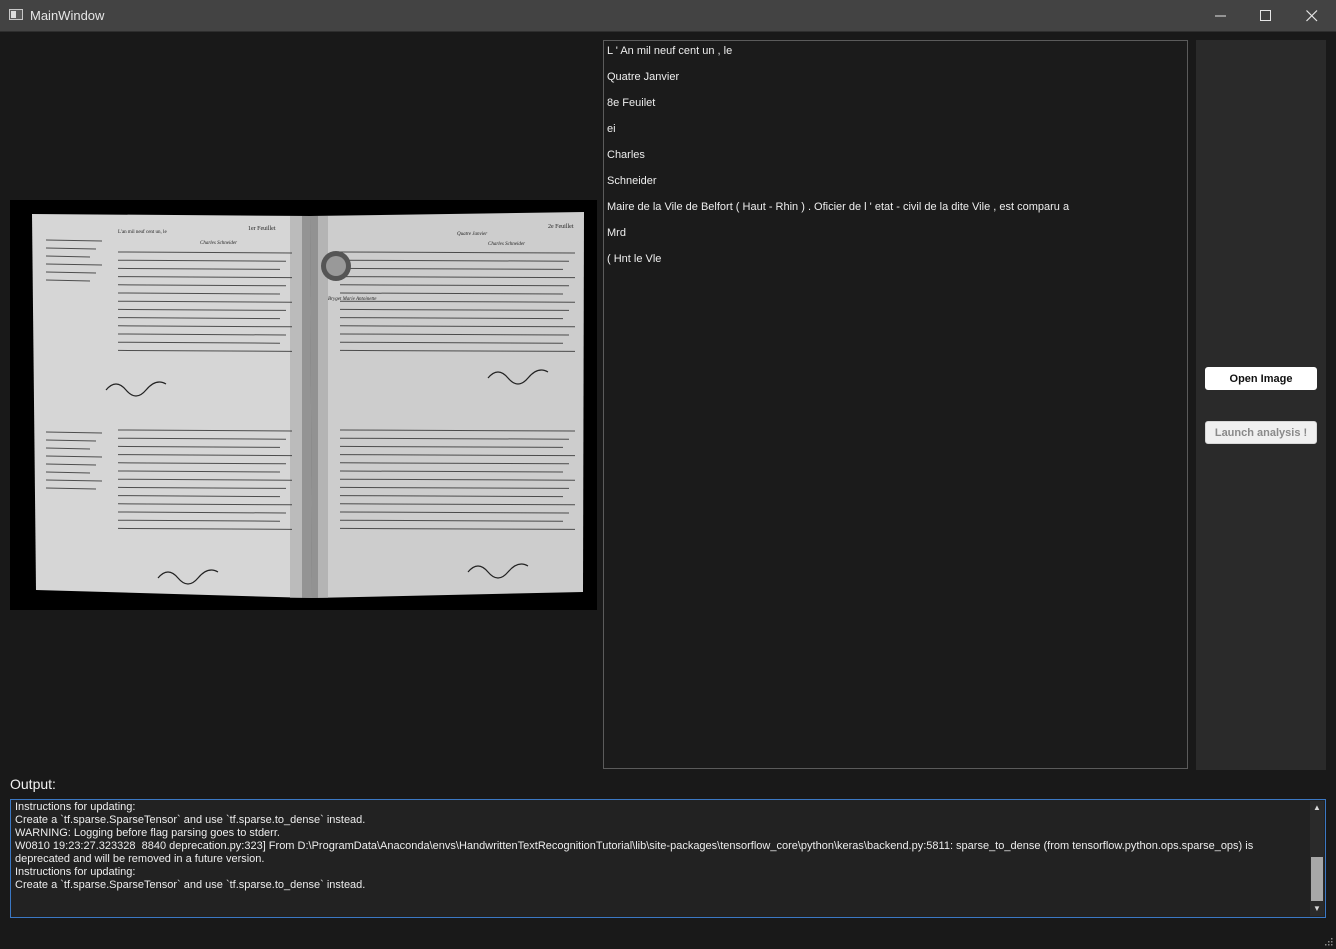 This screenshot has height=949, width=1336. Describe the element at coordinates (33, 784) in the screenshot. I see `output-label: Output:` at that location.